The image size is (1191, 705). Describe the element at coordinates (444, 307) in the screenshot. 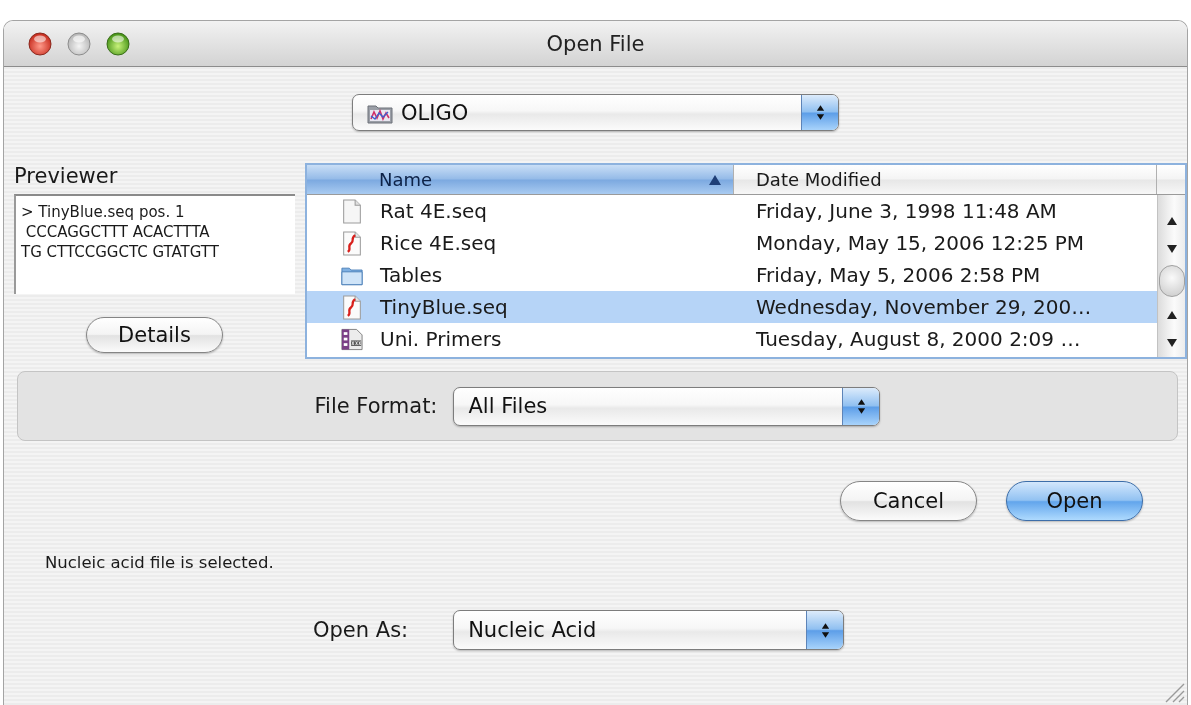

I see `file-name: TinyBlue.seq` at that location.